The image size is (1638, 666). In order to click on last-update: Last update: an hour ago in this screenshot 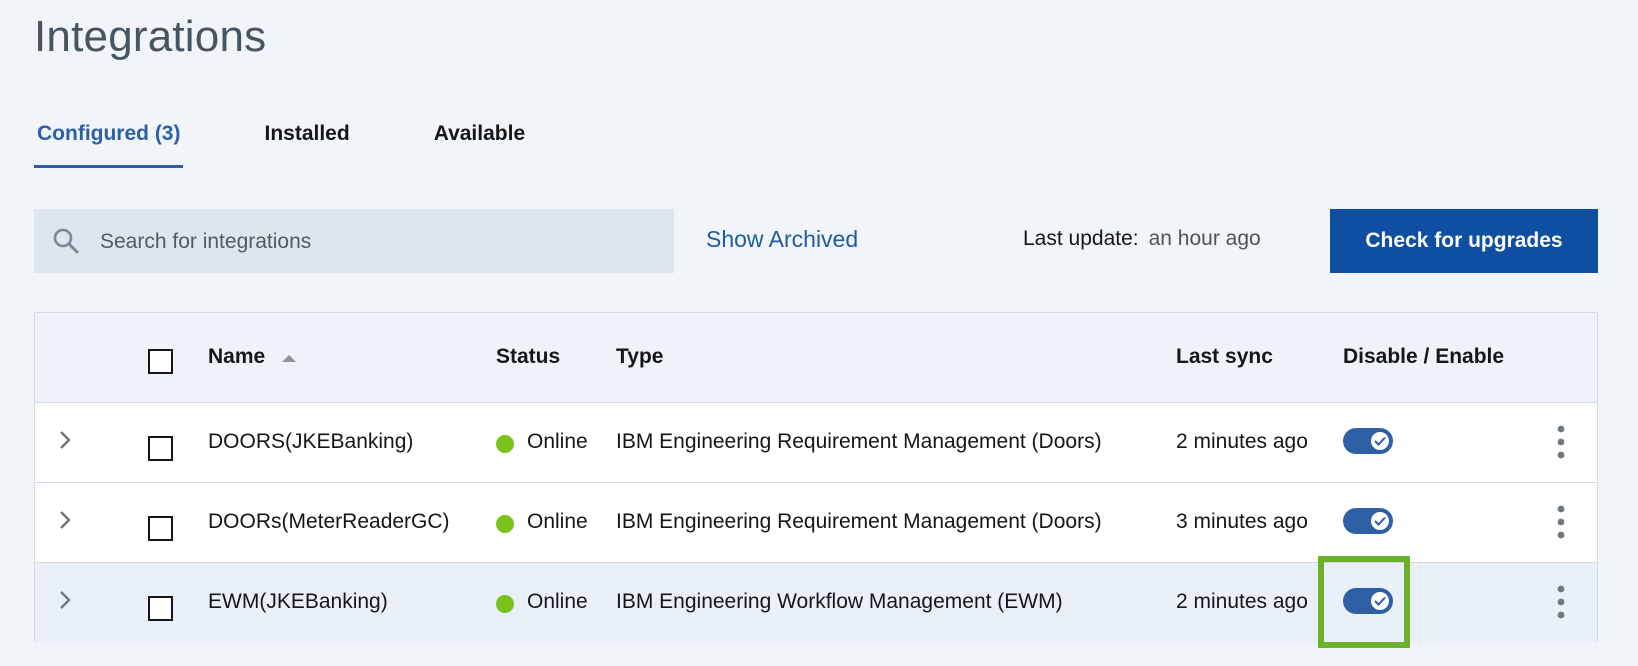, I will do `click(1142, 239)`.